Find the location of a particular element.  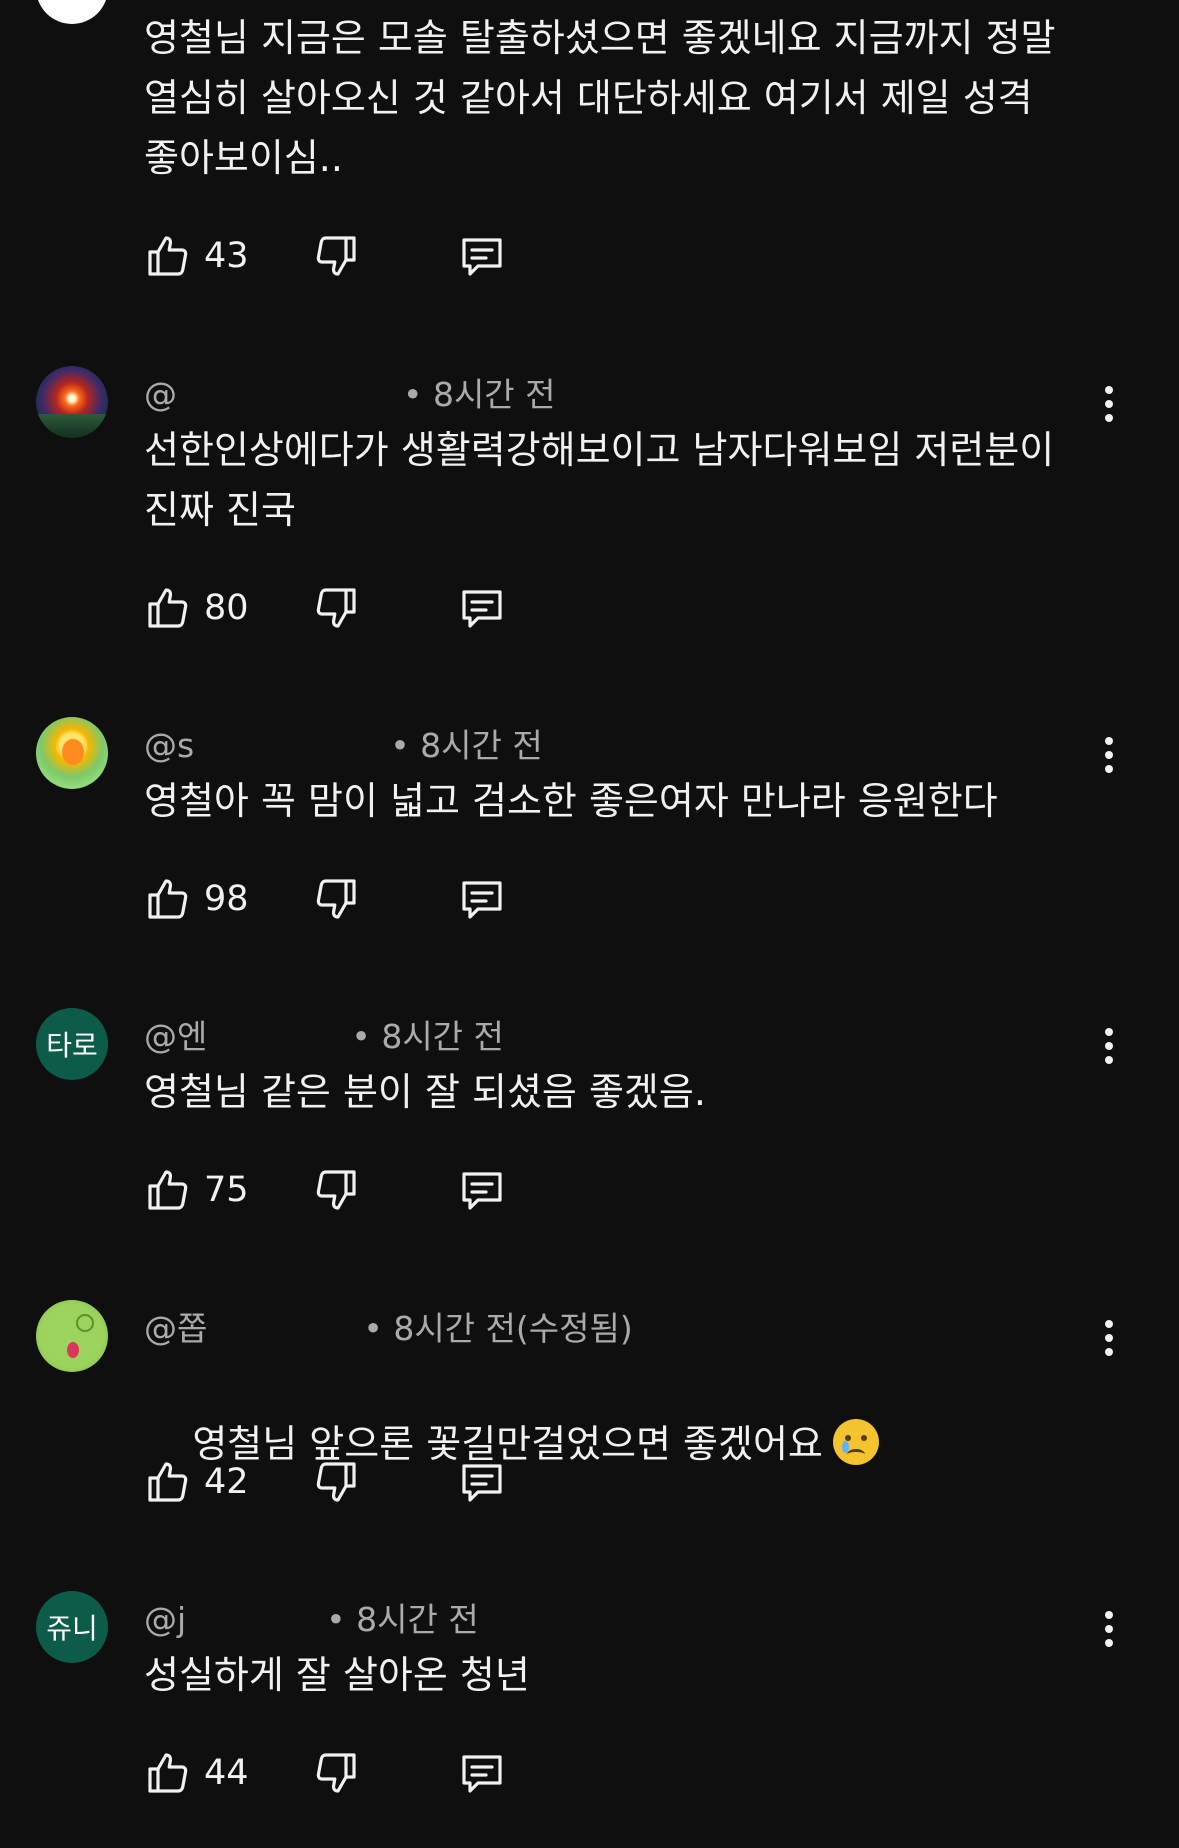

comment-handle: @엔 is located at coordinates (175, 1036).